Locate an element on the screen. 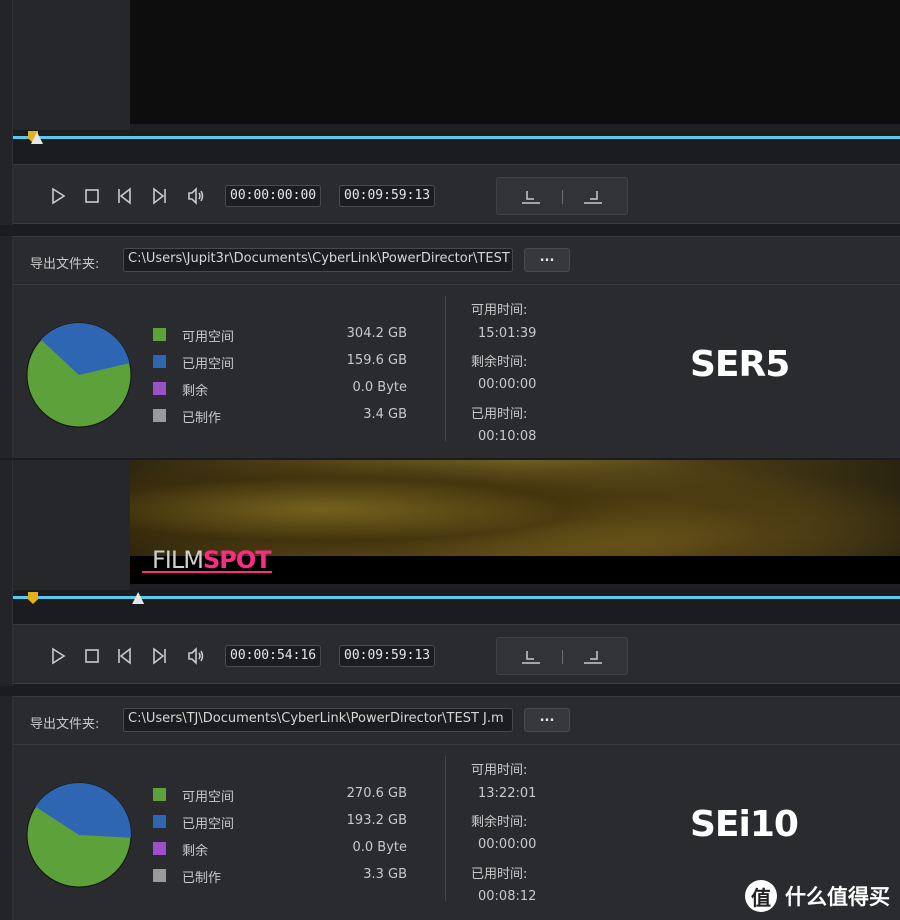 This screenshot has width=900, height=920. logo-underline is located at coordinates (207, 572).